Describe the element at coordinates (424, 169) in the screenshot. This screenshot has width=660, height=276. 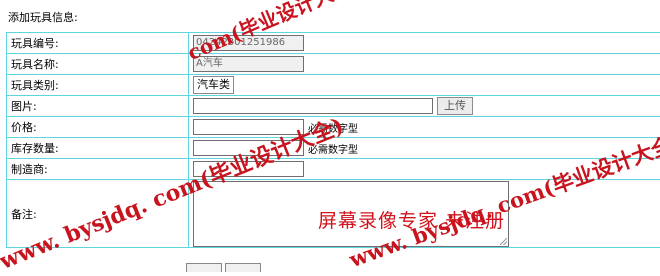
I see `manufacturer-cell` at that location.